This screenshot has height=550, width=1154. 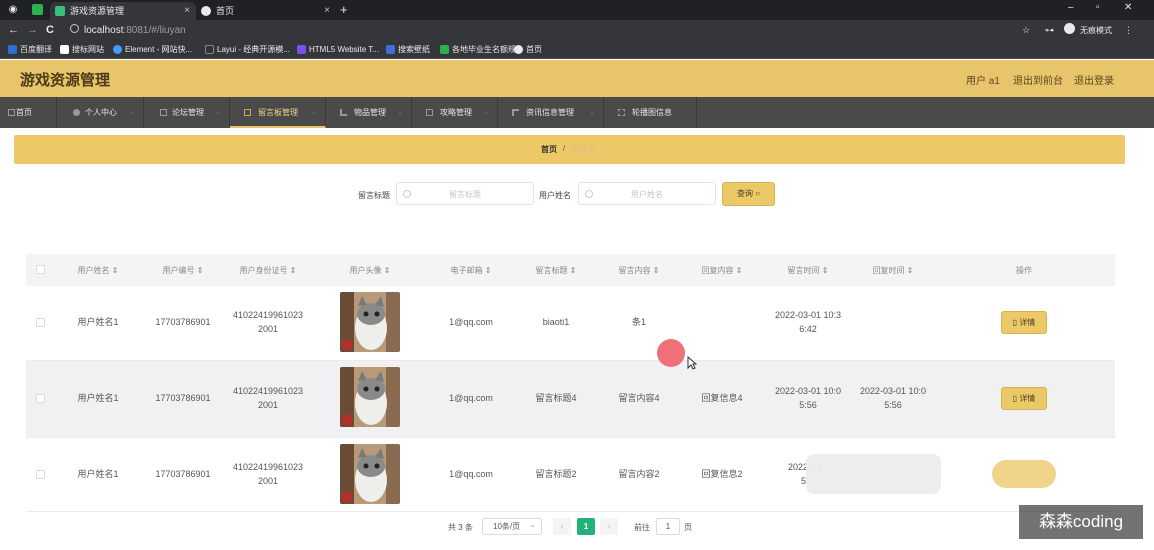 I want to click on grid-icon, so click(x=163, y=112).